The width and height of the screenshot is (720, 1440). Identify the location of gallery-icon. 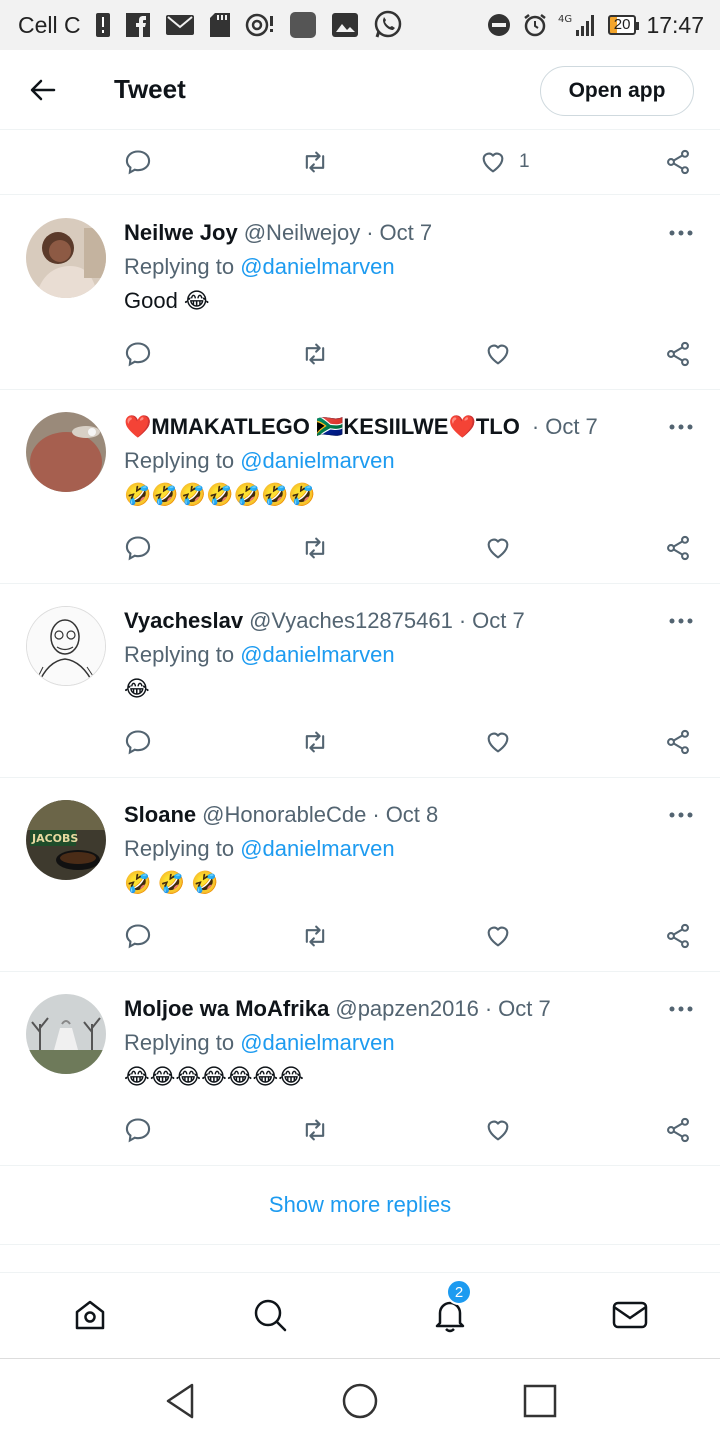
(345, 25).